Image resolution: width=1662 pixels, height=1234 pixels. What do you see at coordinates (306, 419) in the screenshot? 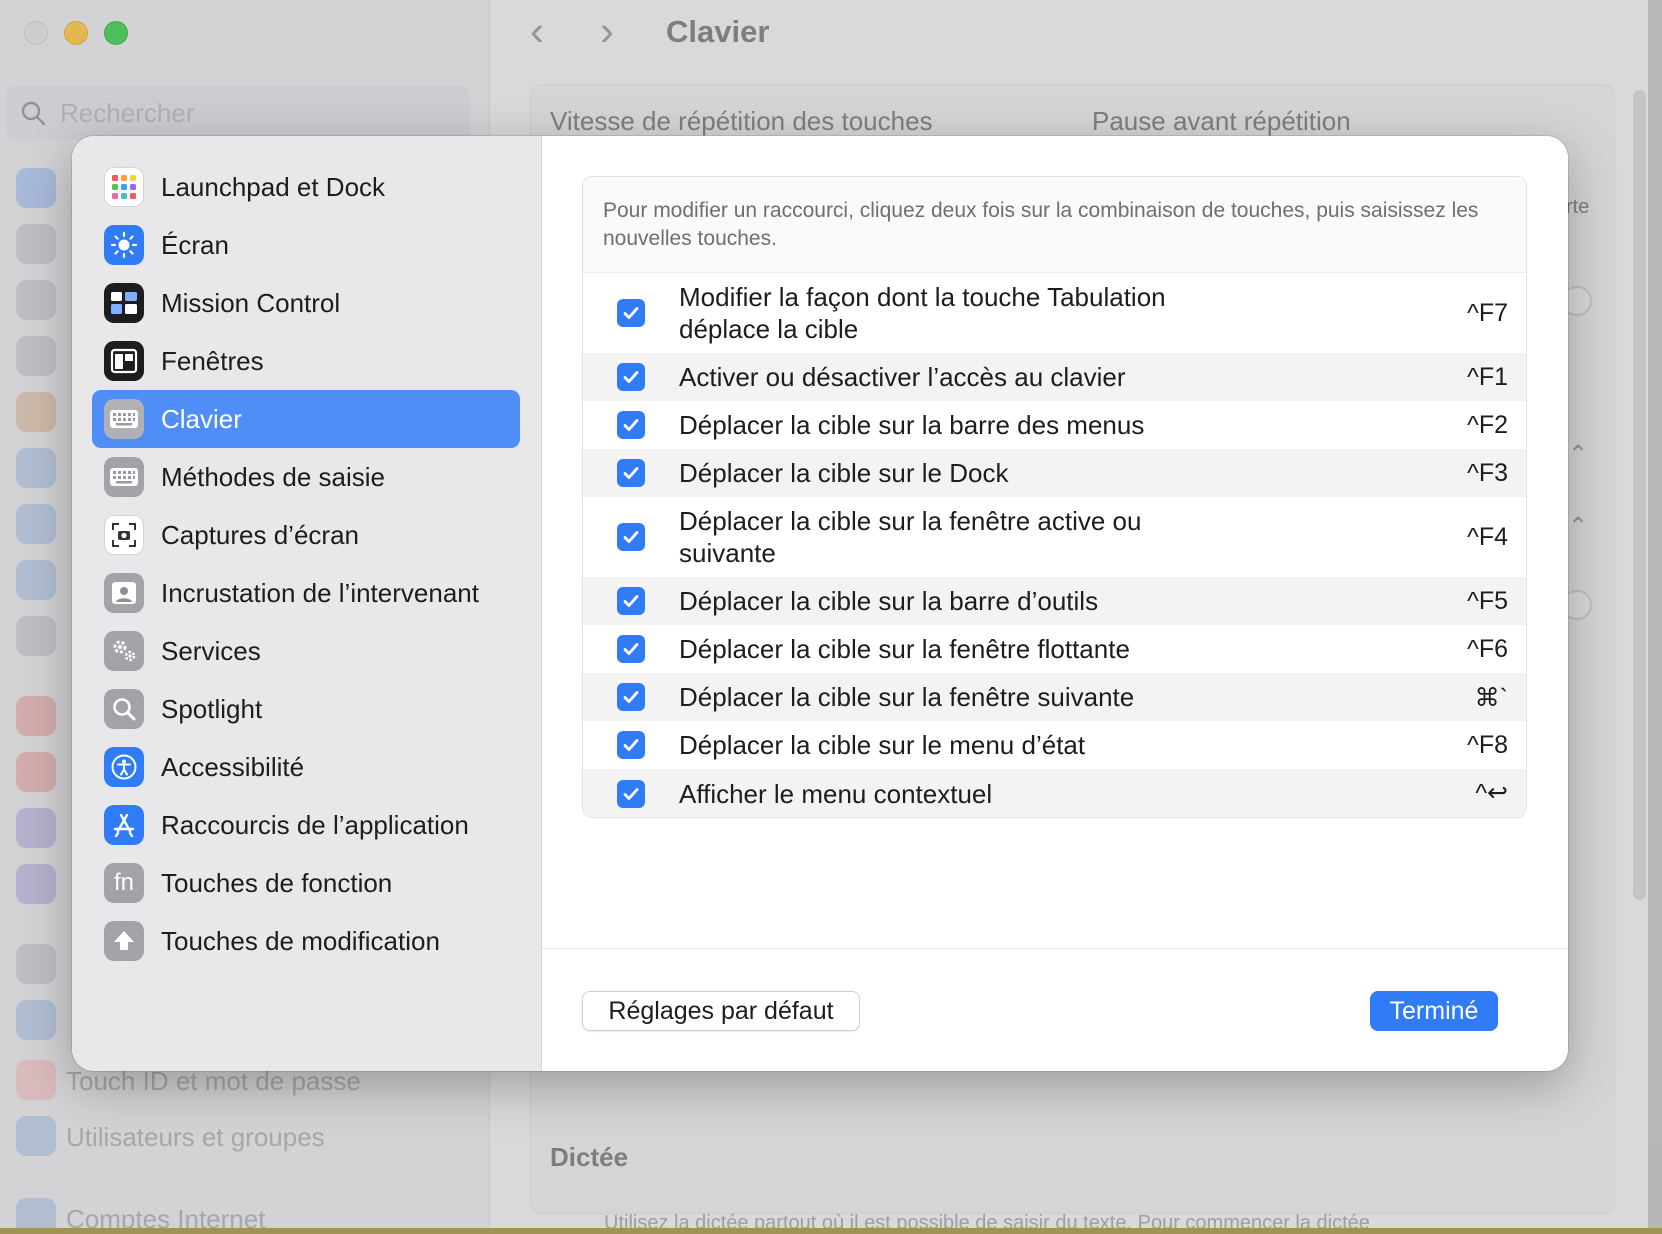
I see `sidebar-item-keyboard: Clavier` at bounding box center [306, 419].